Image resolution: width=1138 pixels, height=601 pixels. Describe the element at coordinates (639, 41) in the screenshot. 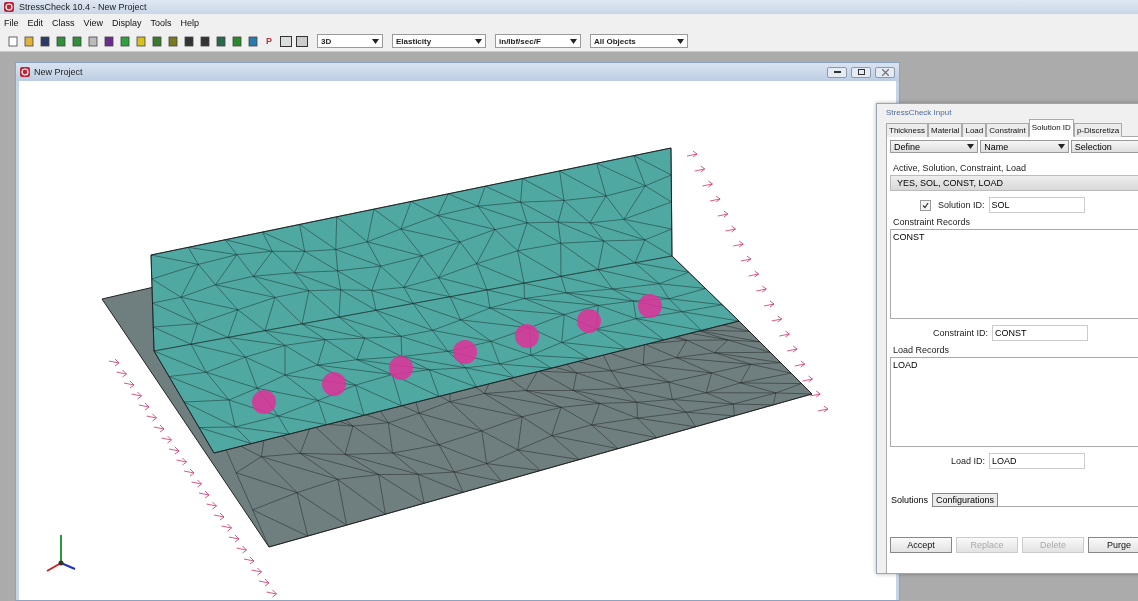

I see `toolbar-dropdown: All Objects` at that location.